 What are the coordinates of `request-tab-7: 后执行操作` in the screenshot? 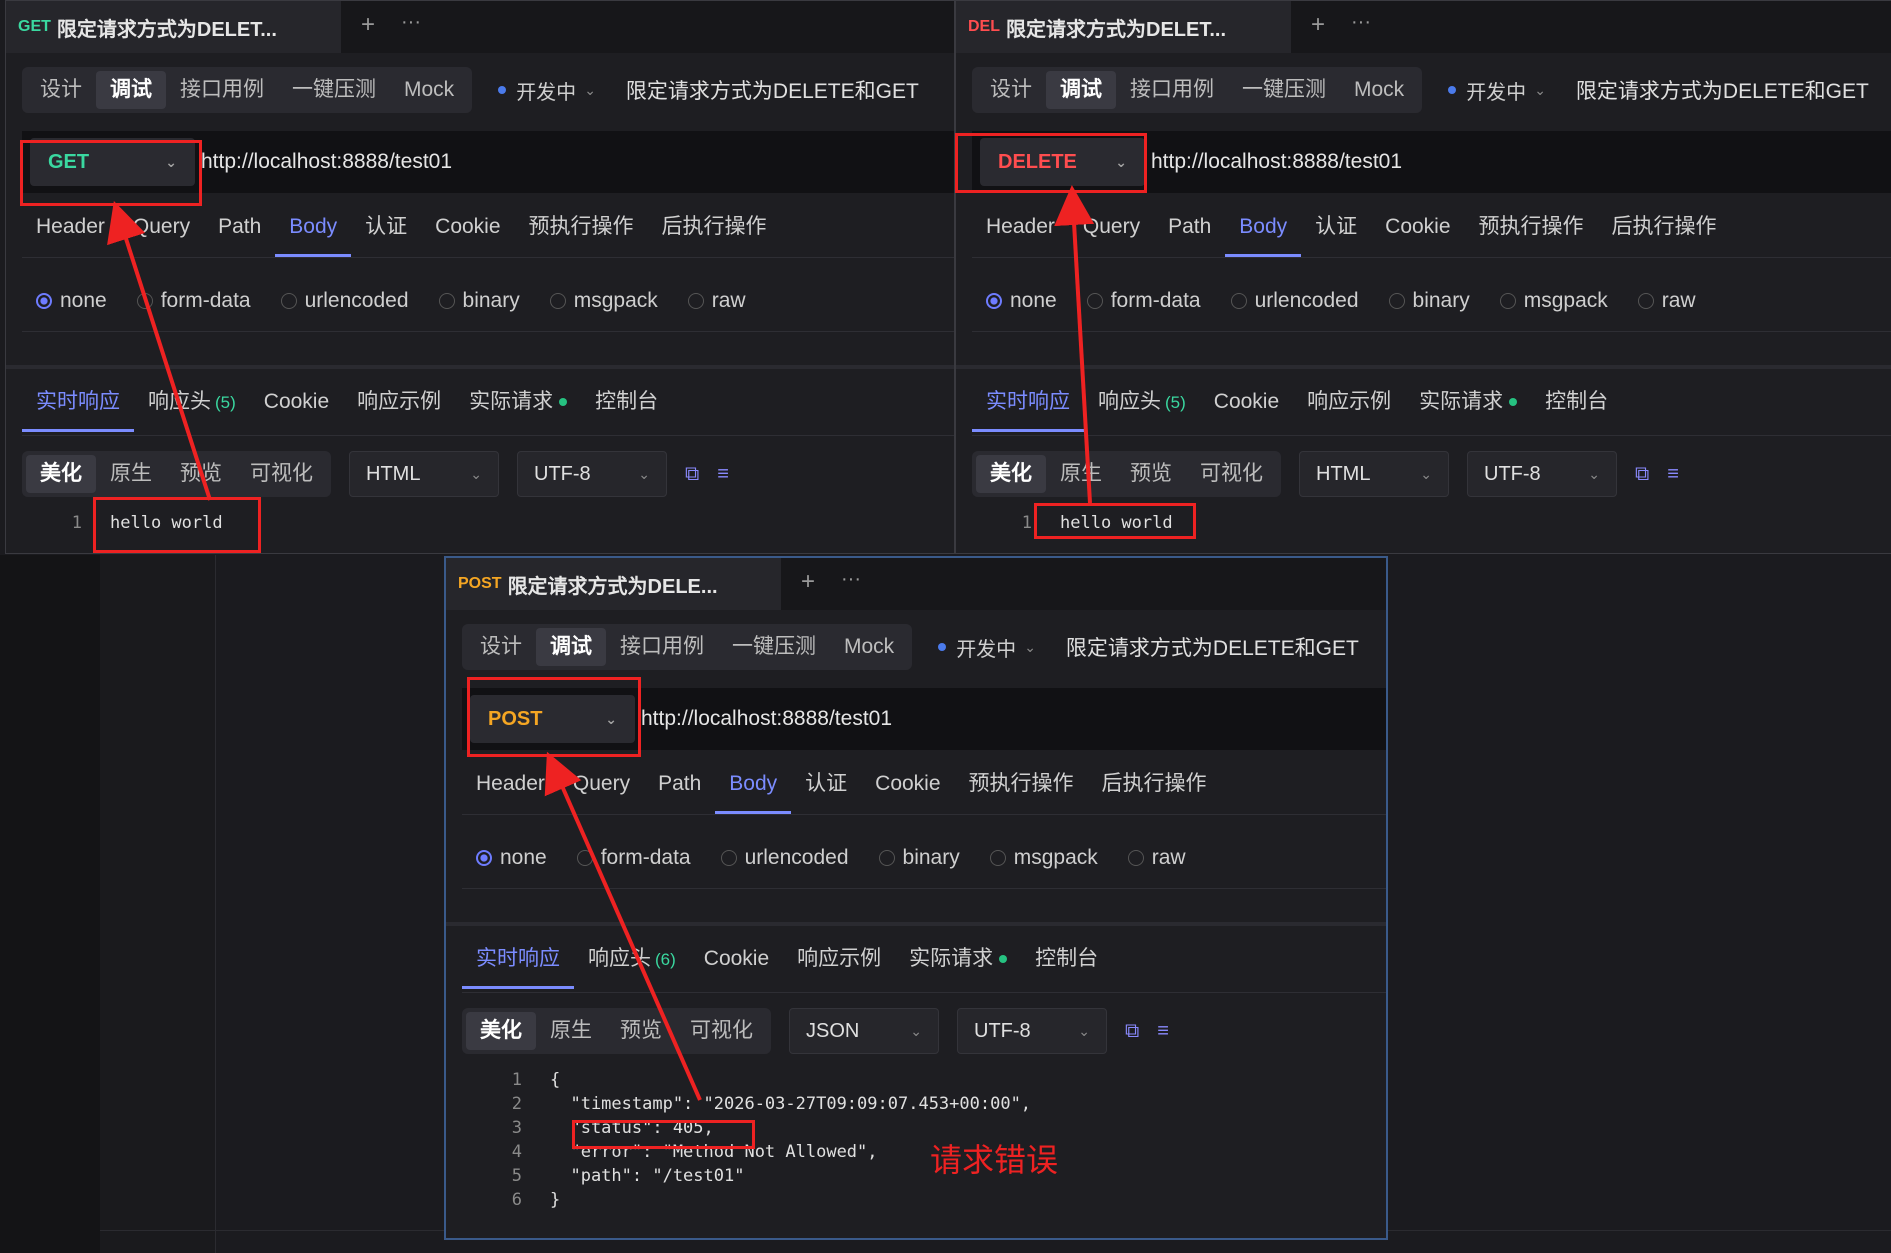 It's located at (1154, 786).